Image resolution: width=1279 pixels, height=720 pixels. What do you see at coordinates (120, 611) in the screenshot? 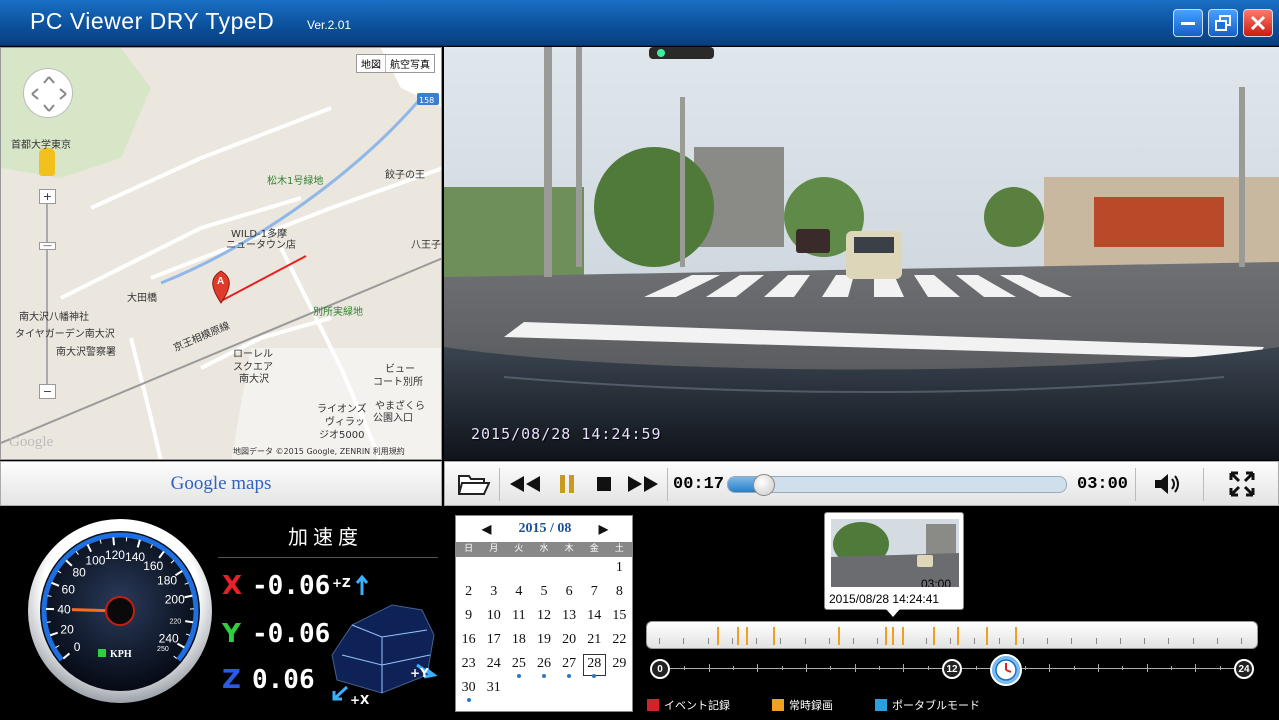
I see `speedometer: 020406080100 120 140160180200220240250 KPH` at bounding box center [120, 611].